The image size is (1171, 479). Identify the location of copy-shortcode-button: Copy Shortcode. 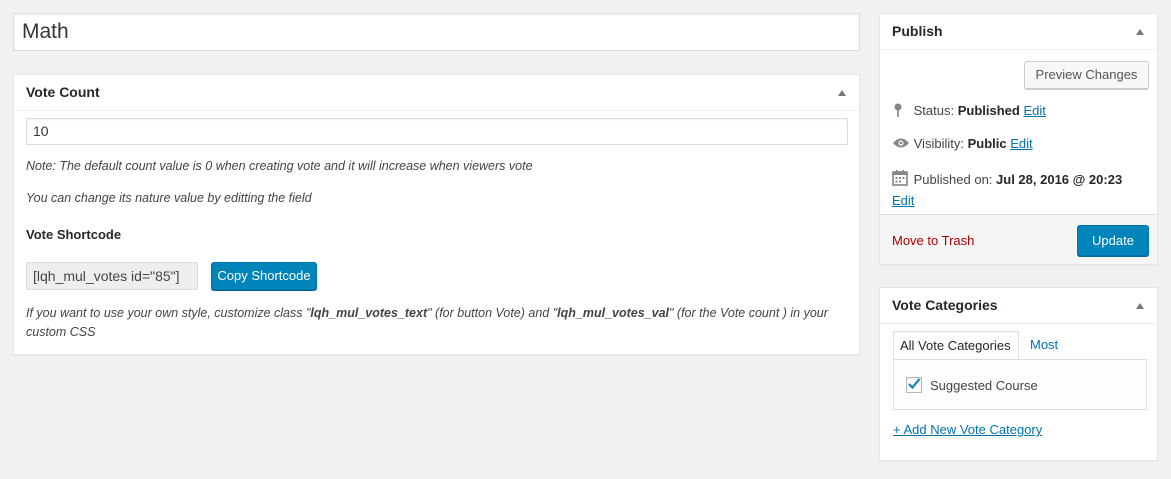
(264, 276).